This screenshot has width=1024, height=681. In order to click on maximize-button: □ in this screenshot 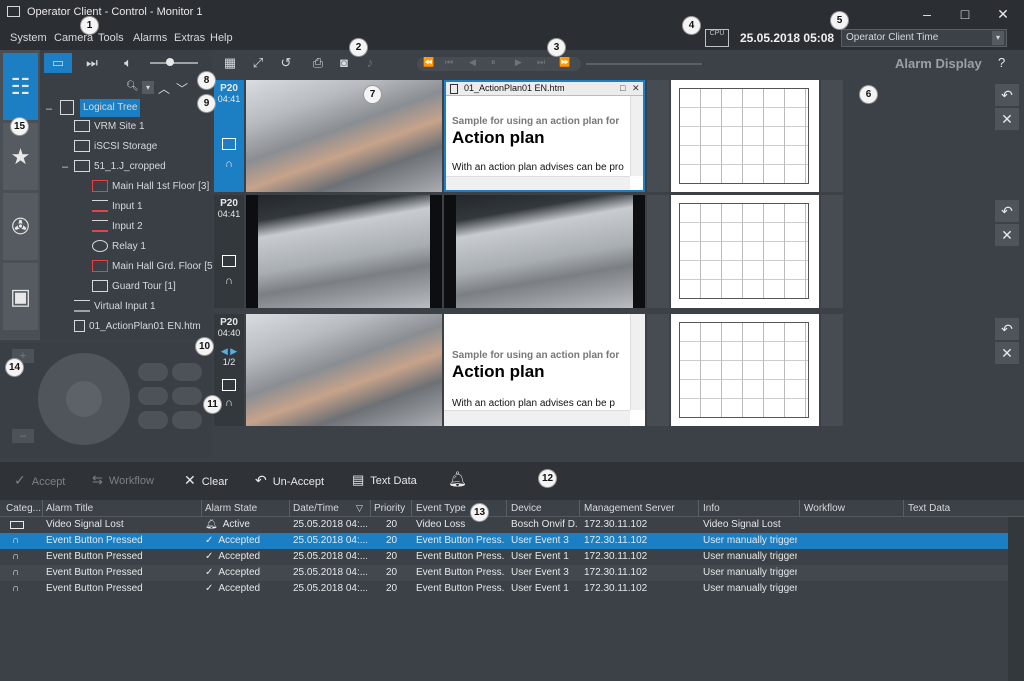, I will do `click(965, 14)`.